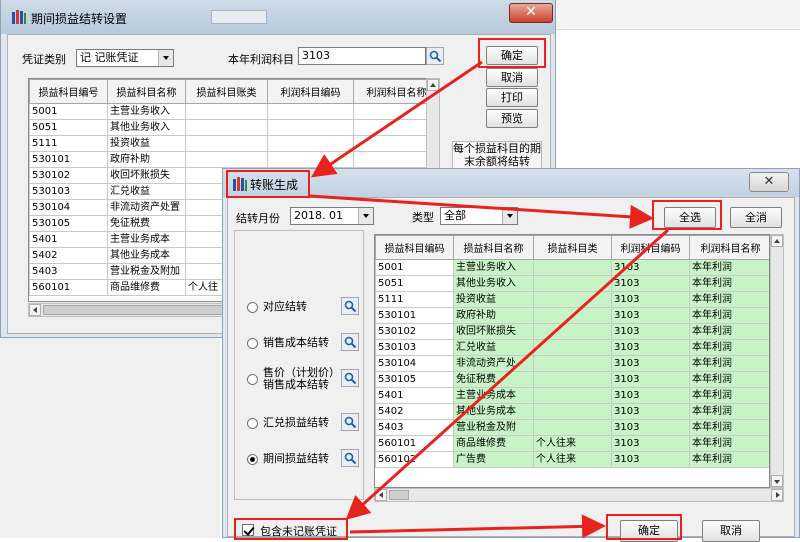  Describe the element at coordinates (481, 211) in the screenshot. I see `arrow-title-to-select-all` at that location.